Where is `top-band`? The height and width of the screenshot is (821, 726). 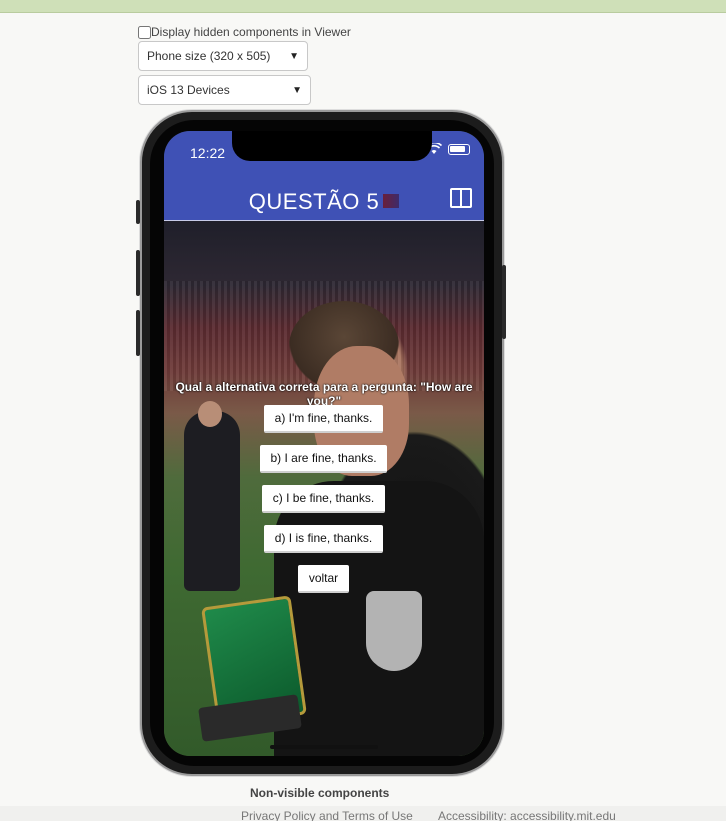
top-band is located at coordinates (363, 6).